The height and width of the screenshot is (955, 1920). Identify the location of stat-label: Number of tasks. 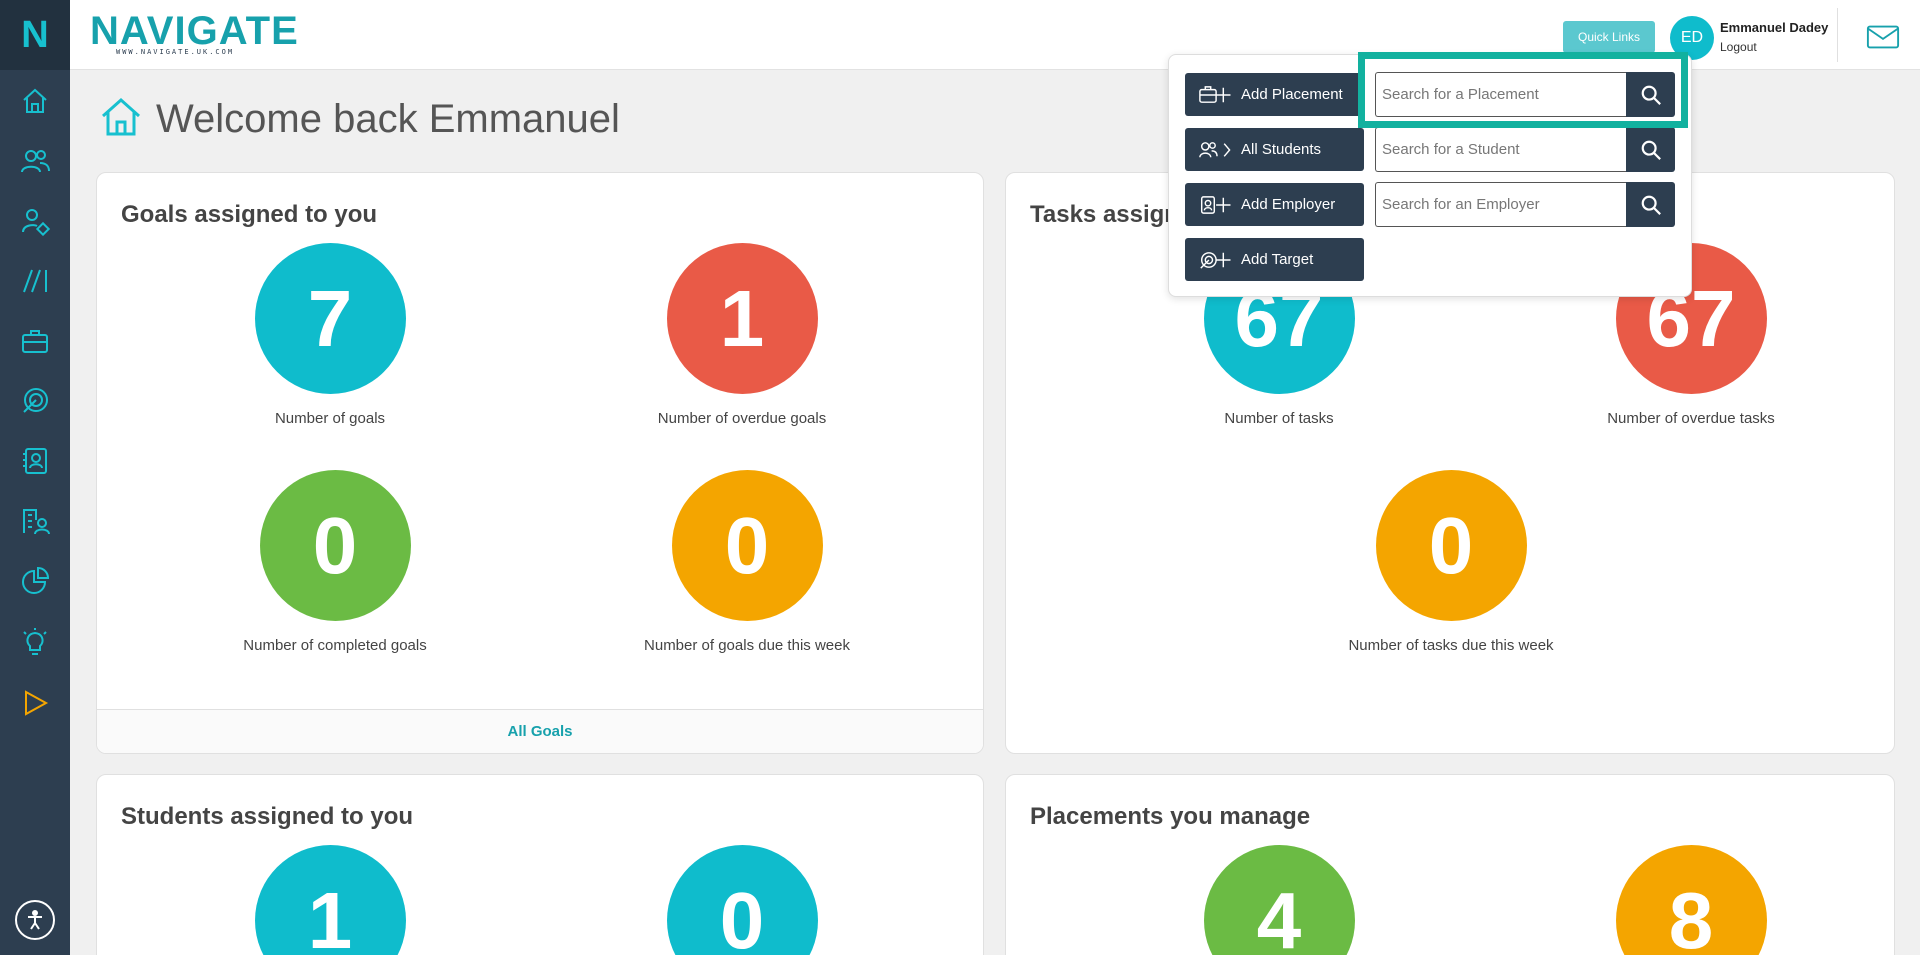
(1279, 418).